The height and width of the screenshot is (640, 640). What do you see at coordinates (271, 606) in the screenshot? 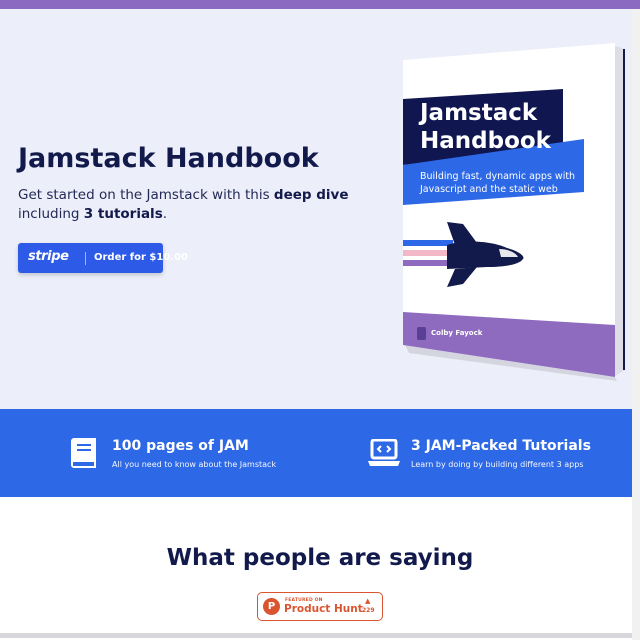
I see `product-hunt-icon: P` at bounding box center [271, 606].